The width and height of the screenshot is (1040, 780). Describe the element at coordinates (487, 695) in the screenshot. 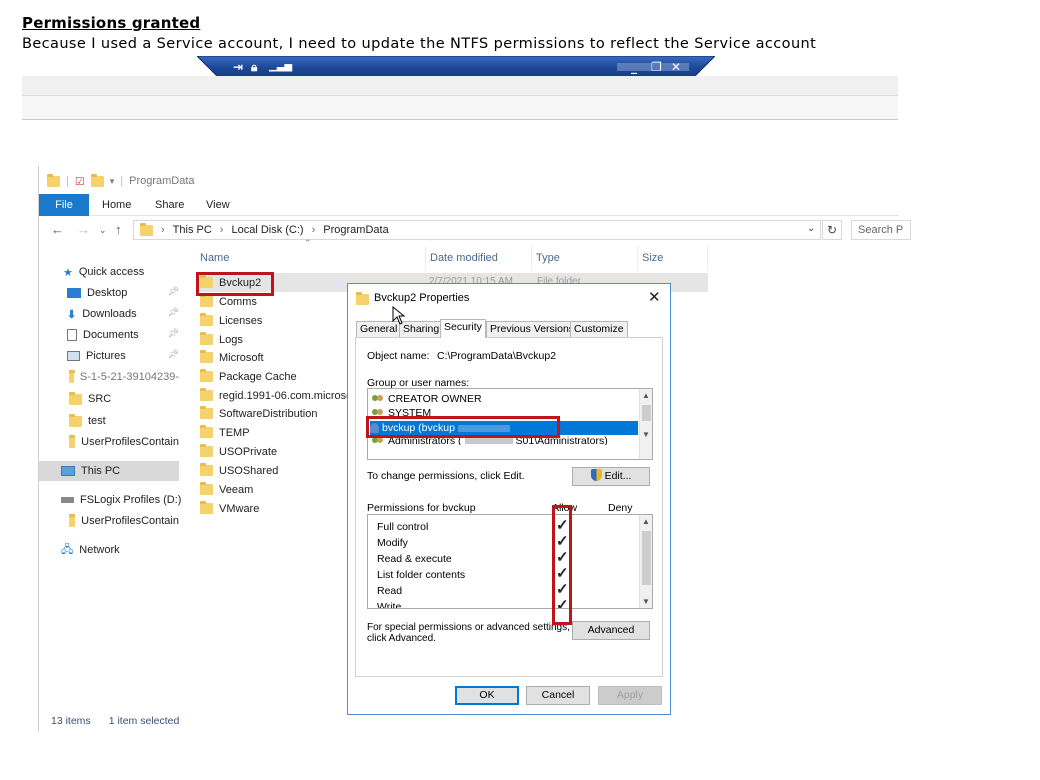

I see `ok-button: OK` at that location.